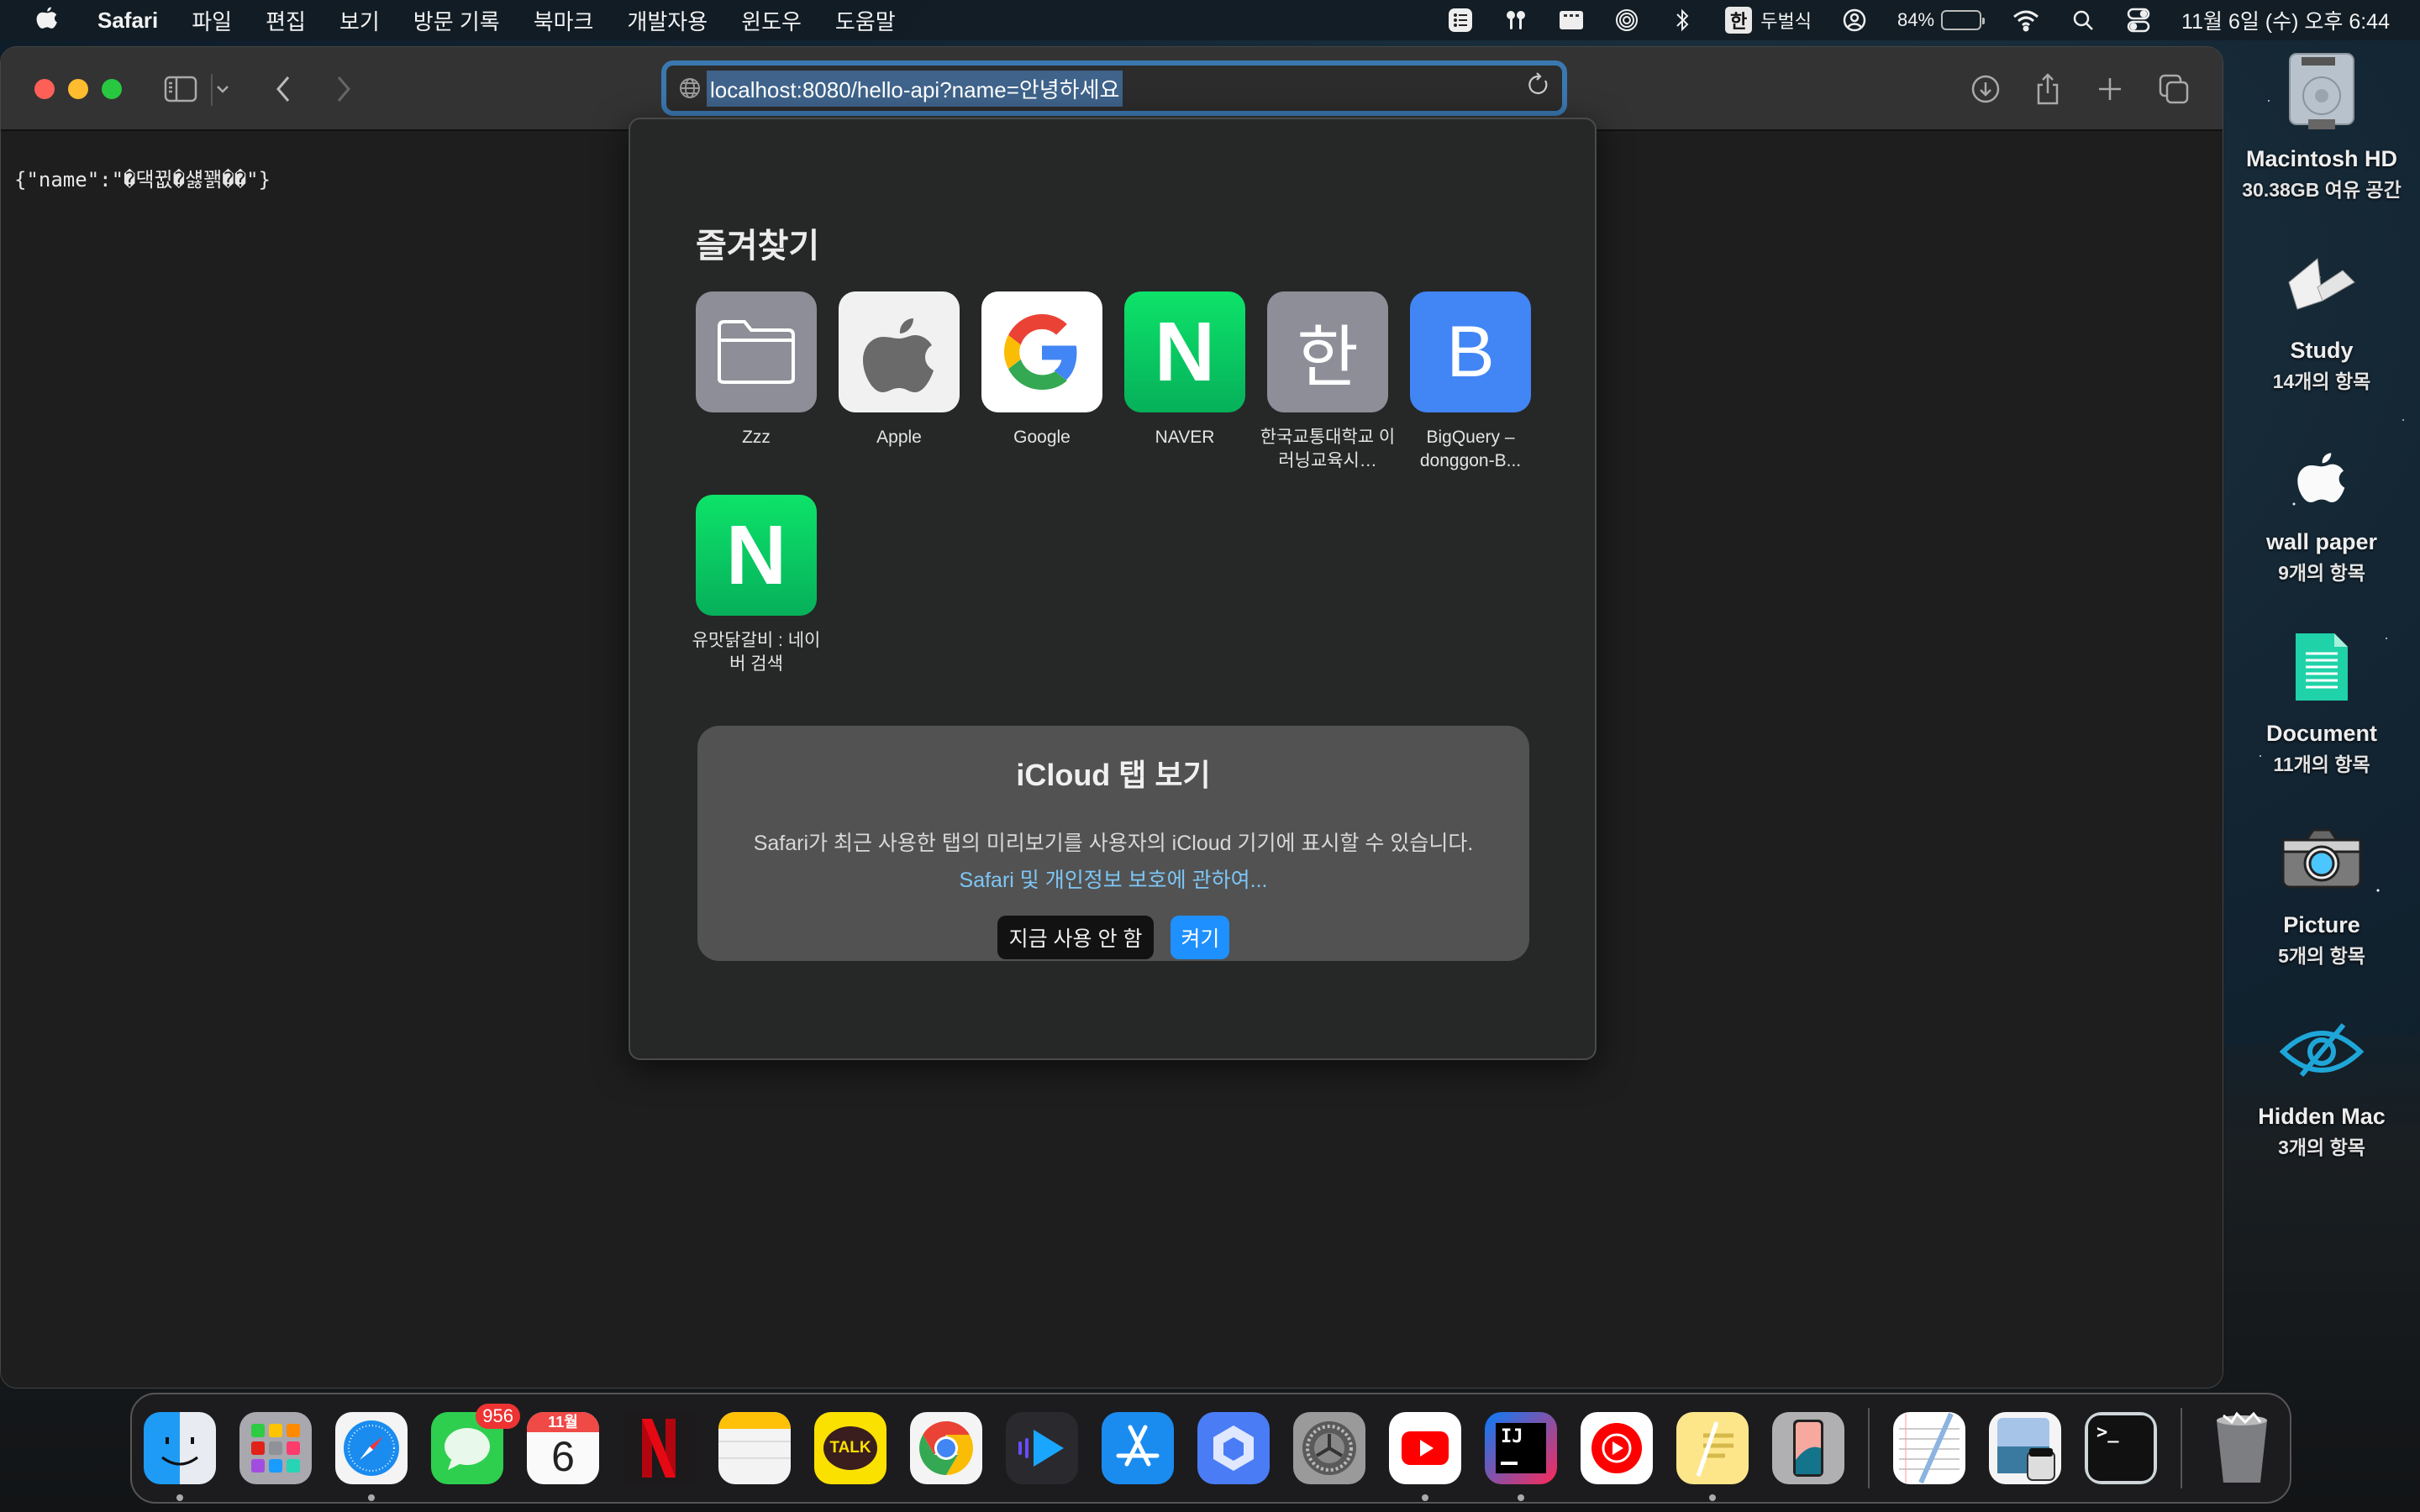  I want to click on dock-preview, so click(2025, 1448).